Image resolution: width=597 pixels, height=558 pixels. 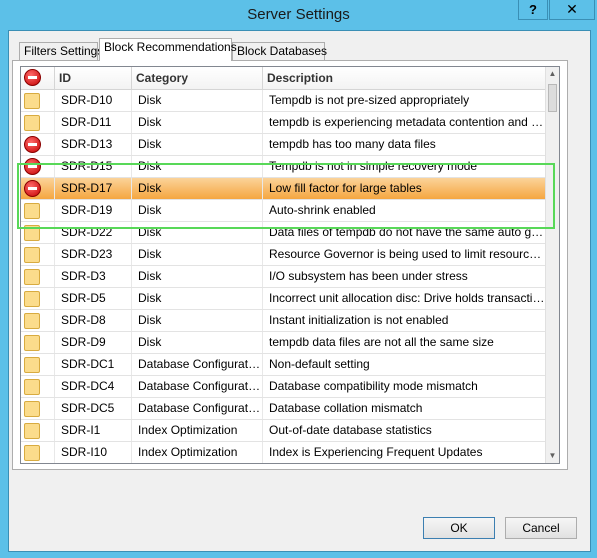 What do you see at coordinates (373, 166) in the screenshot?
I see `row-description: Tempdb is not in simple recovery mode` at bounding box center [373, 166].